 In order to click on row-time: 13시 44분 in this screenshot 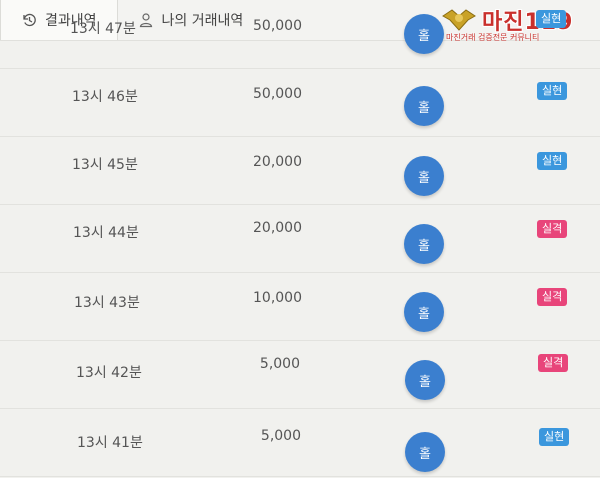, I will do `click(106, 233)`.